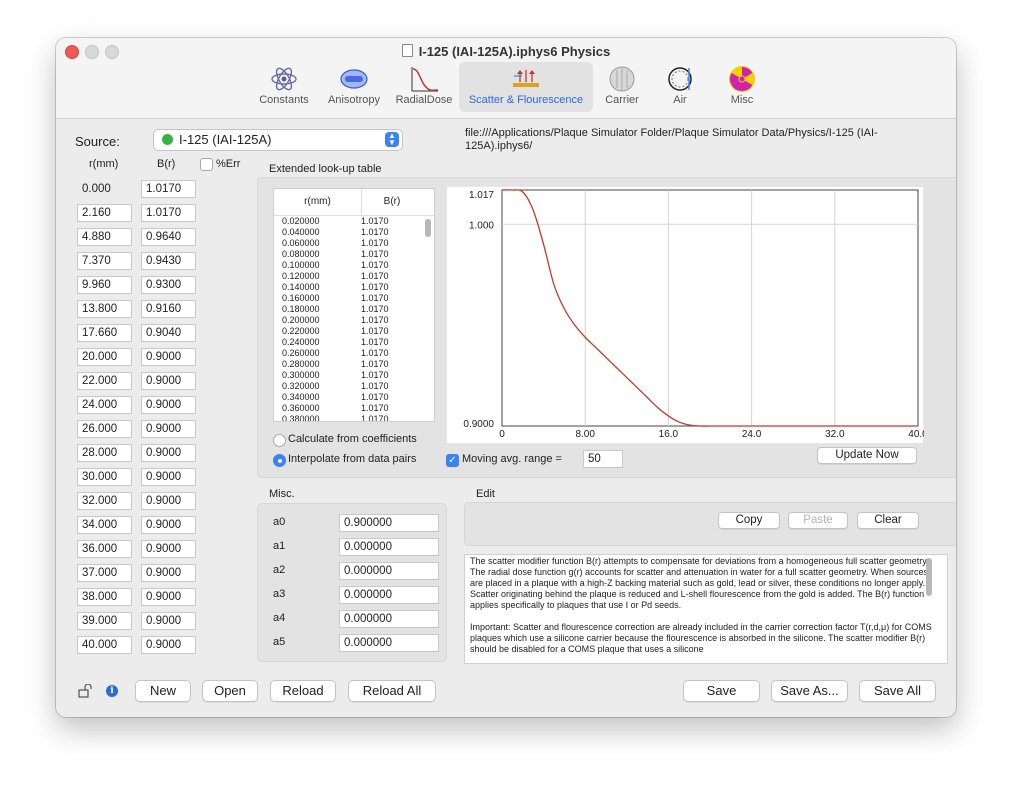 Image resolution: width=1012 pixels, height=792 pixels. I want to click on pair-r-input: 37.000, so click(104, 573).